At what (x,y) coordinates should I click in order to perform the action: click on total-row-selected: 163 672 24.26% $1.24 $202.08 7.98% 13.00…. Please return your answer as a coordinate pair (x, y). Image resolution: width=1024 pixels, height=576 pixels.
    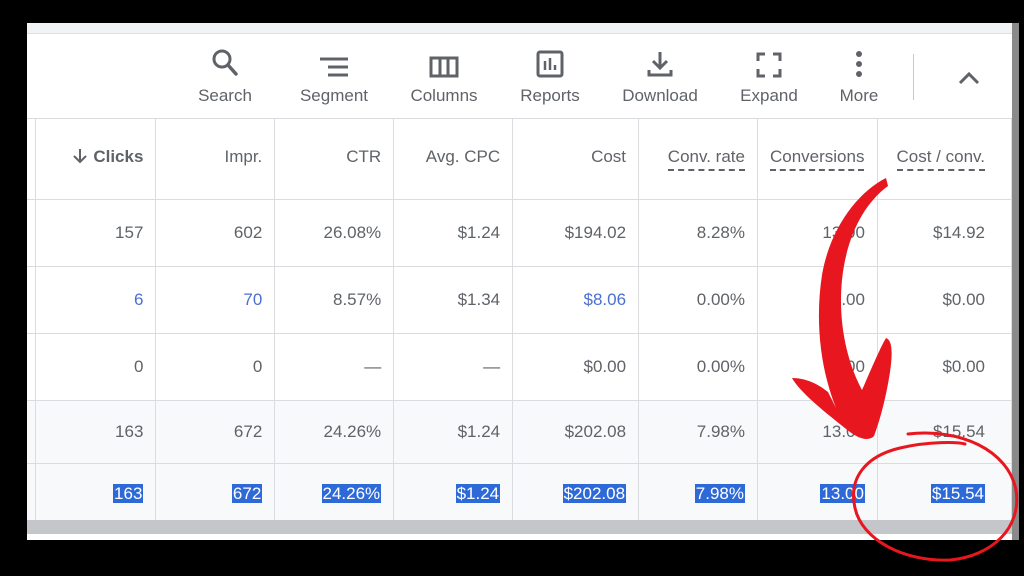
    Looking at the image, I should click on (519, 494).